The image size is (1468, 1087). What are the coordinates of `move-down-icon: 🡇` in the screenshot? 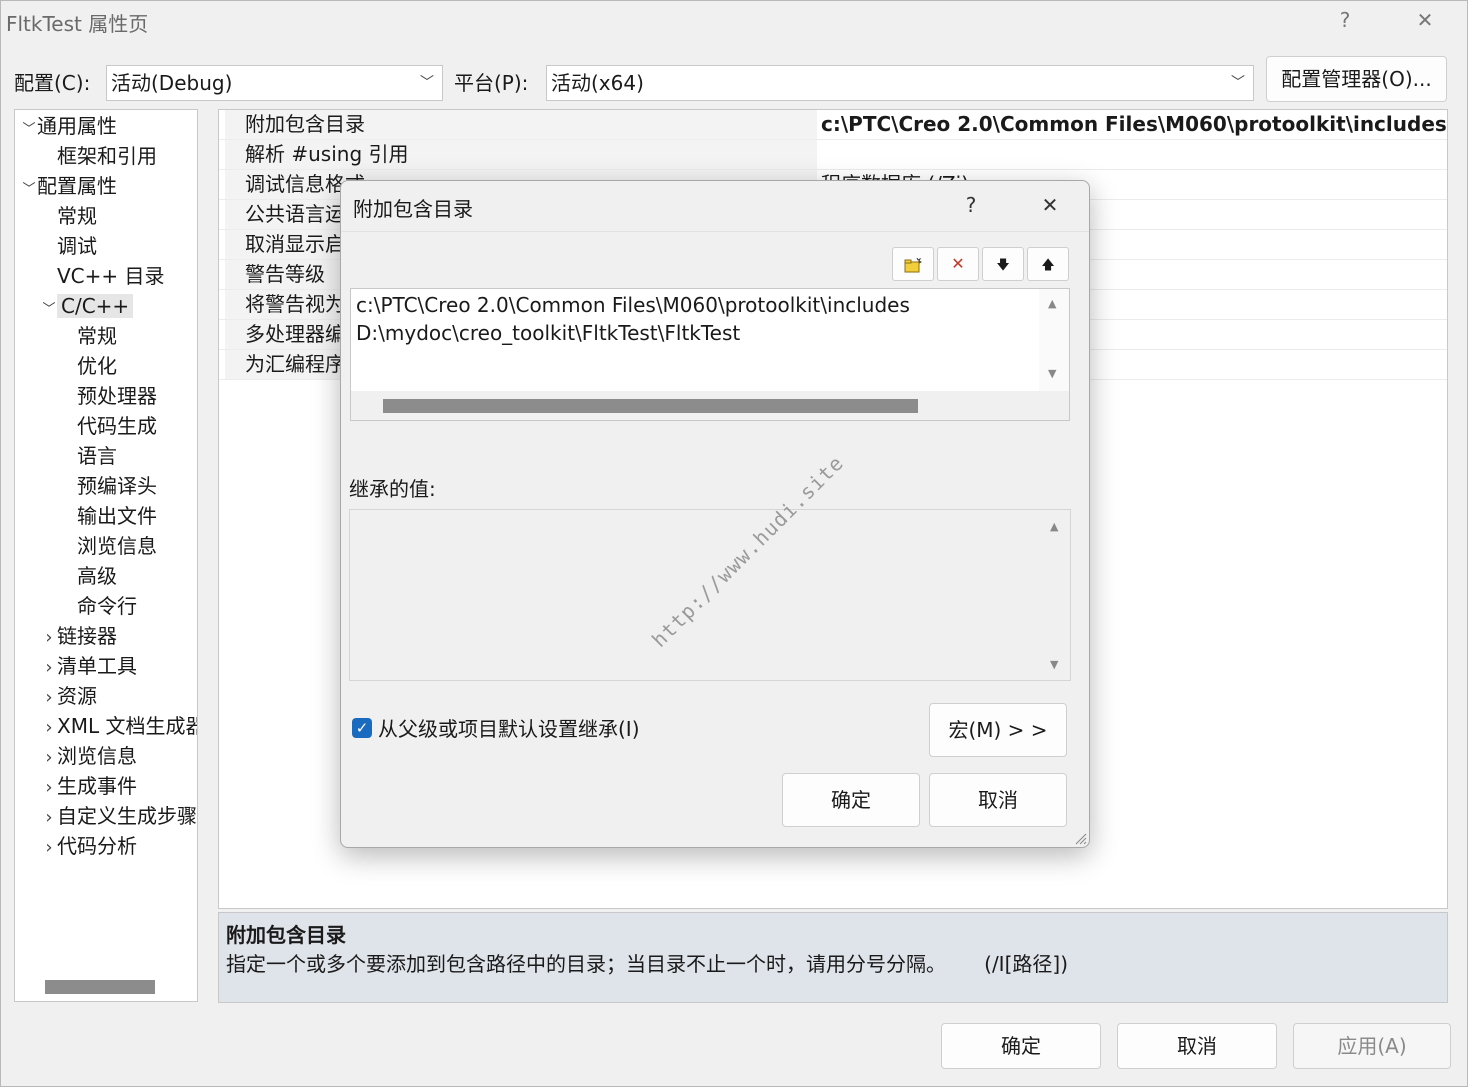 It's located at (1003, 265).